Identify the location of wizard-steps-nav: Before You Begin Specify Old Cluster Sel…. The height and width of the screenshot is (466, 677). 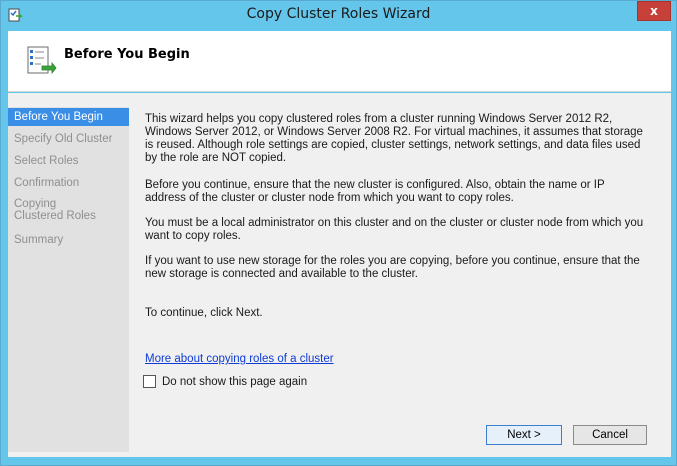
(68, 279).